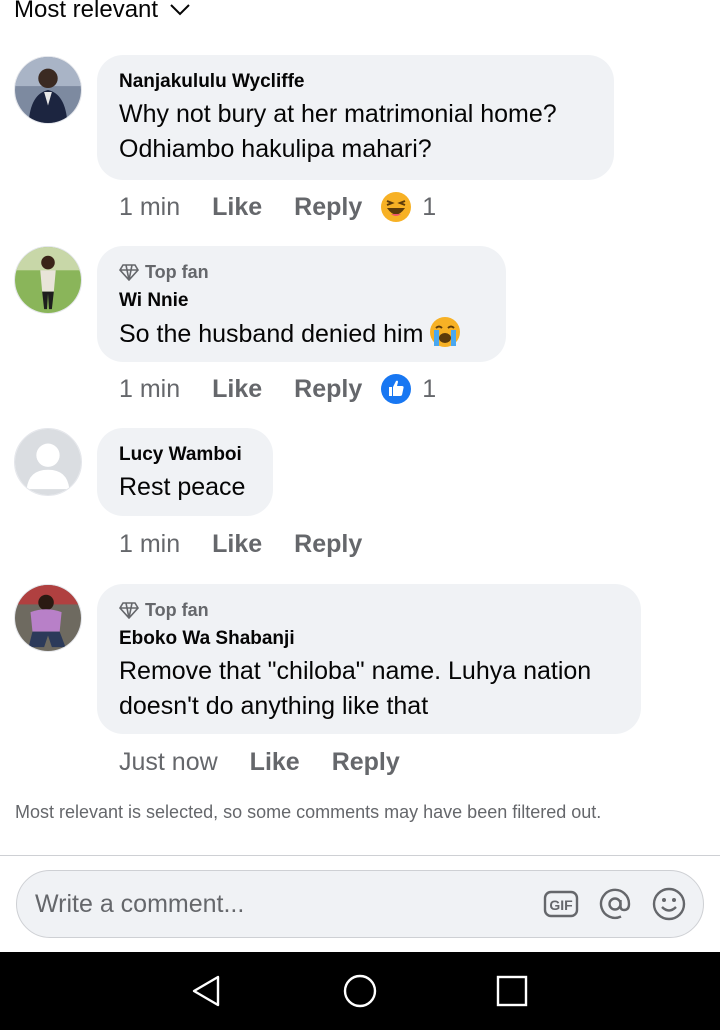  What do you see at coordinates (301, 301) in the screenshot?
I see `comment-author: Wi Nnie` at bounding box center [301, 301].